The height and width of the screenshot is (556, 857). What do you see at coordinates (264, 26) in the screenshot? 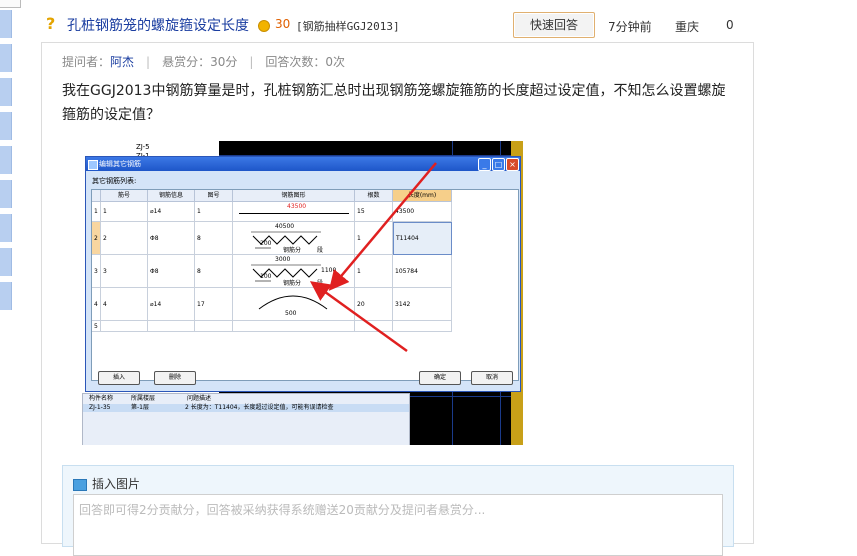
I see `coin-icon` at bounding box center [264, 26].